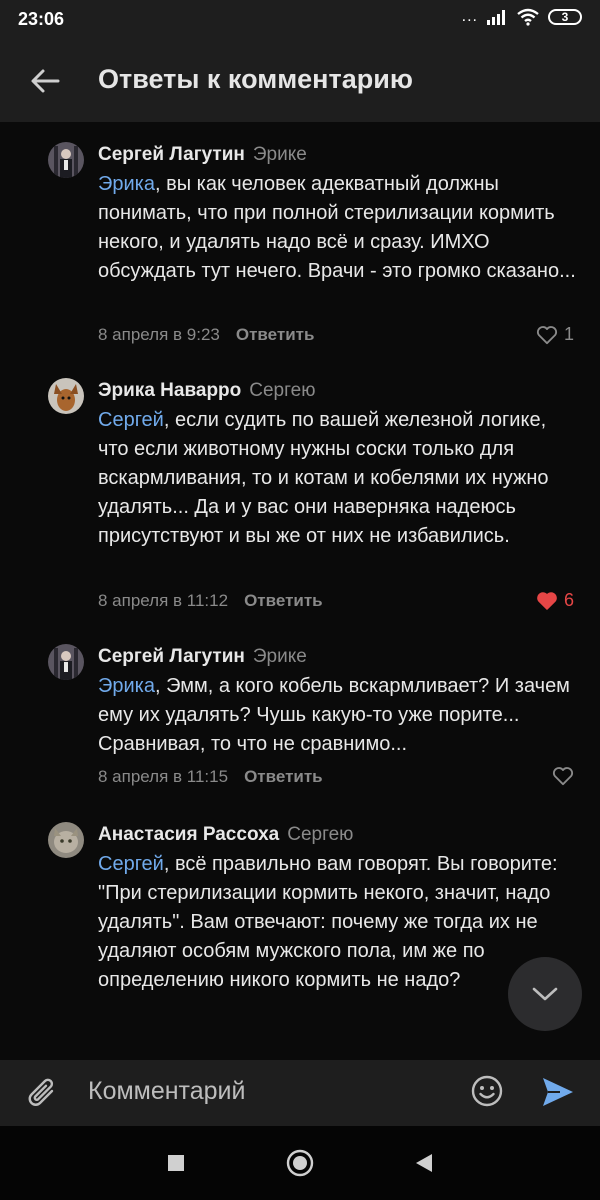 This screenshot has height=1200, width=600. What do you see at coordinates (188, 834) in the screenshot?
I see `comment-author: Анастасия Рассоха` at bounding box center [188, 834].